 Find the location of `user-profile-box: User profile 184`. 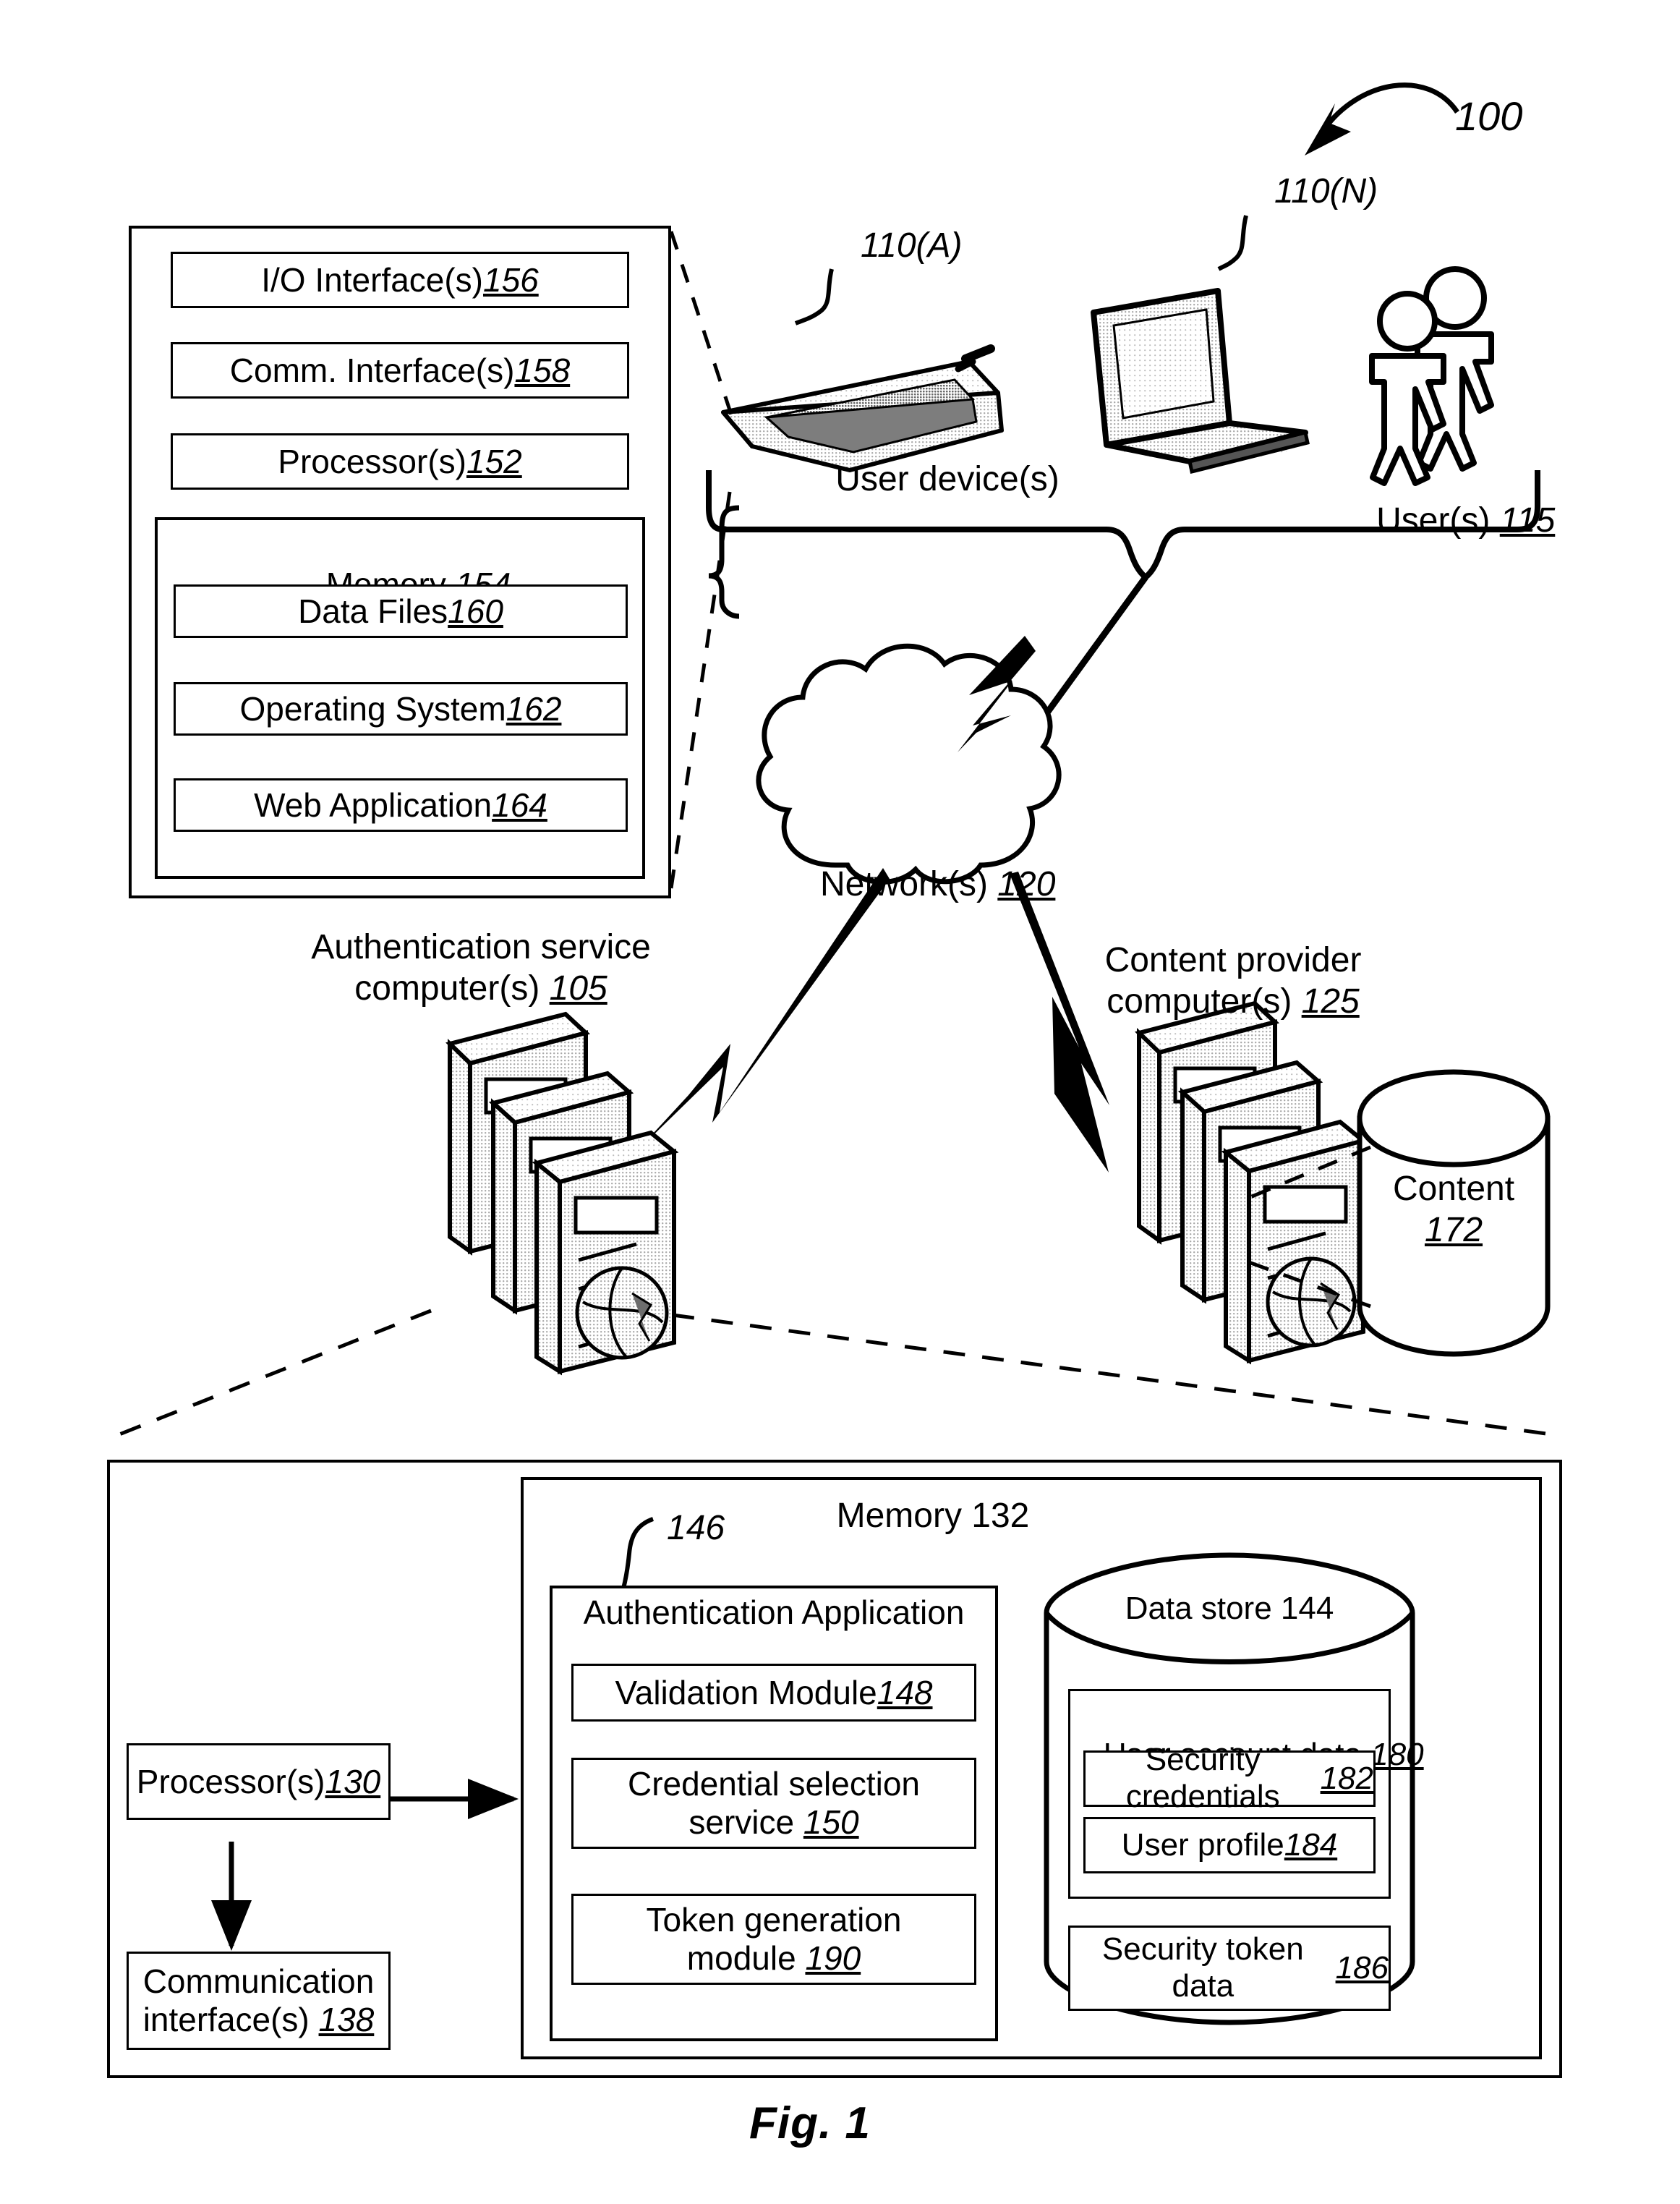

user-profile-box: User profile 184 is located at coordinates (1229, 1845).